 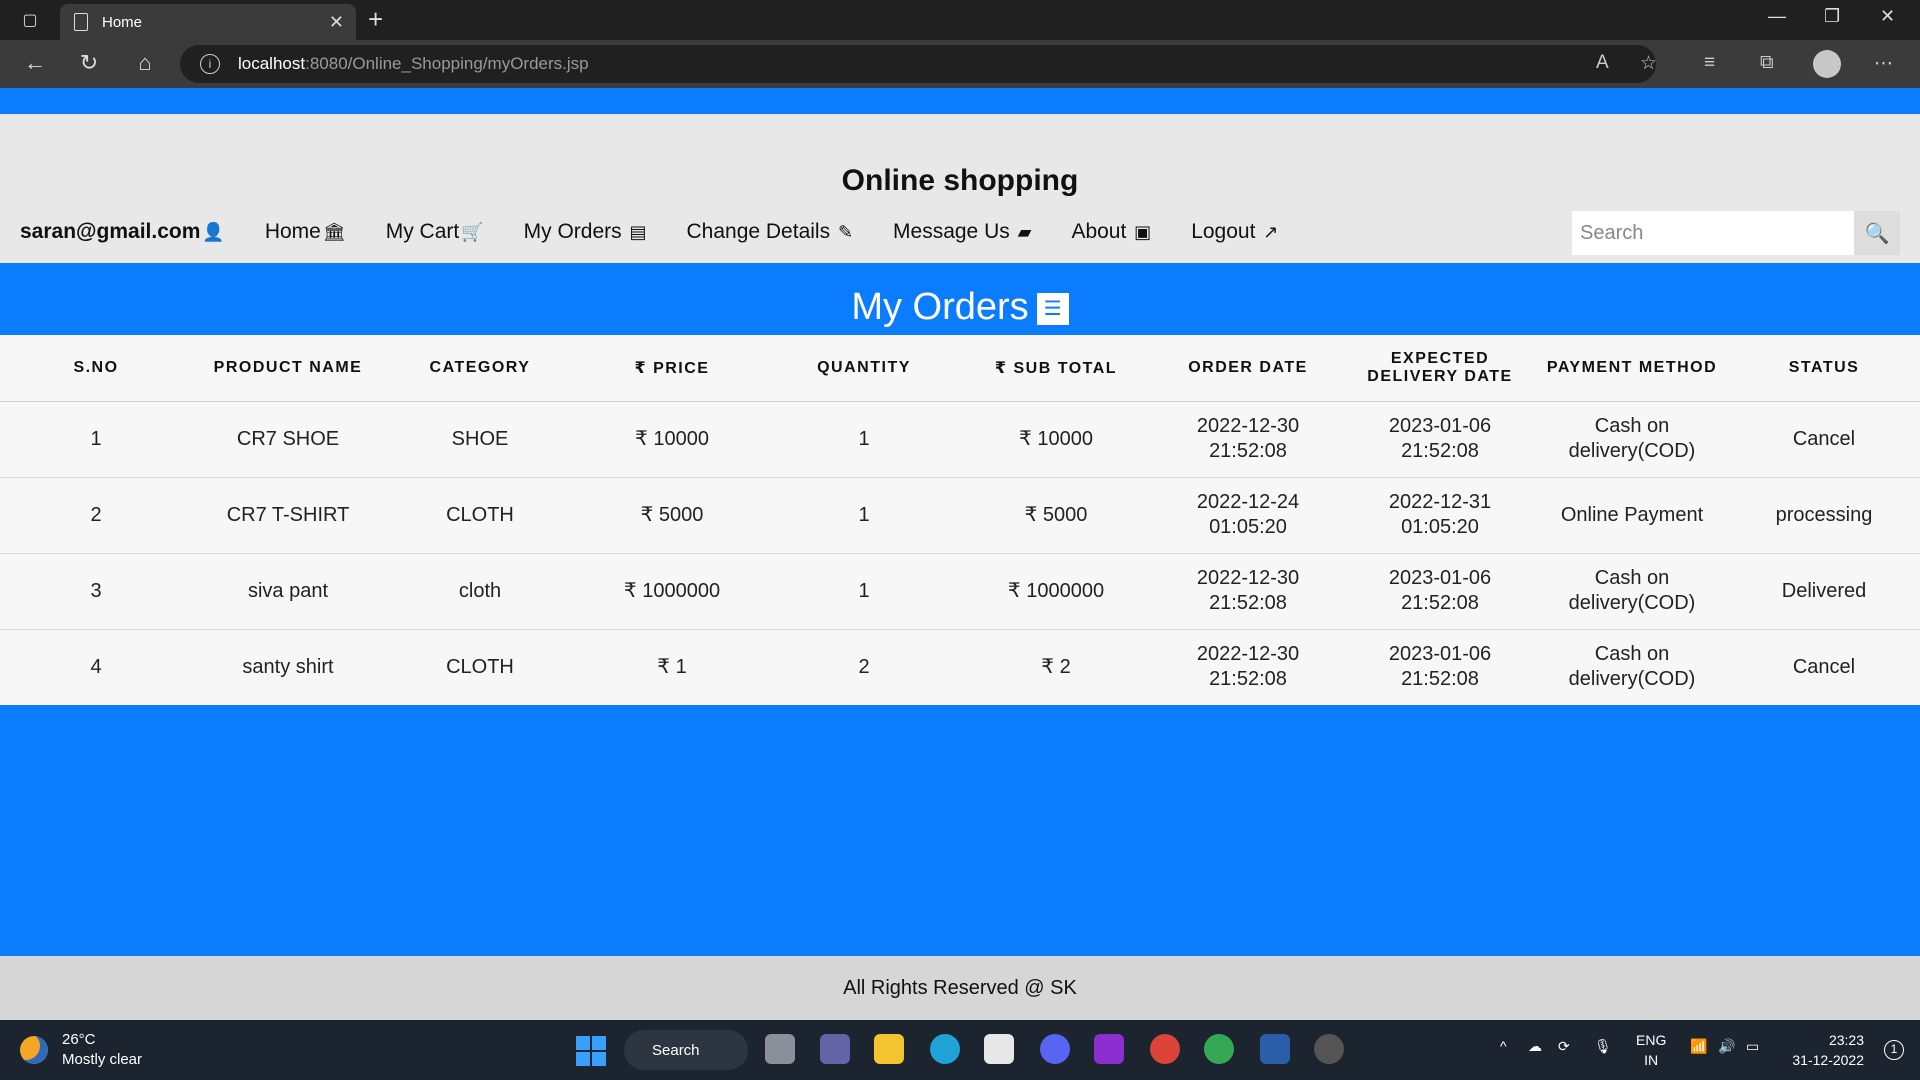 I want to click on new-tab-icon: +, so click(x=375, y=19).